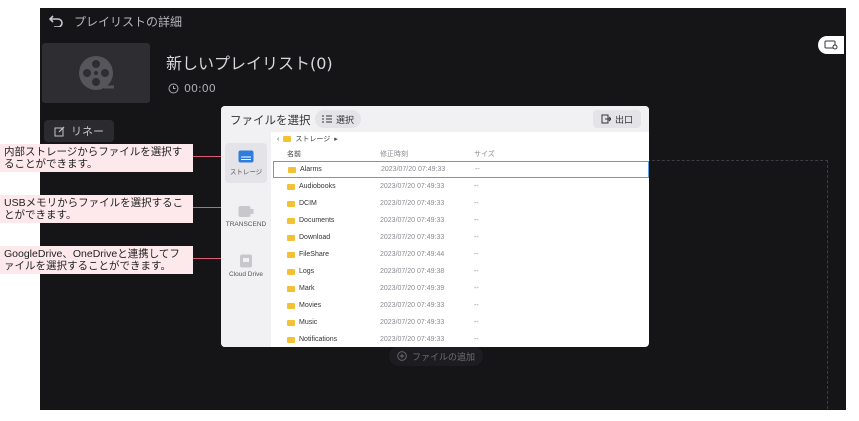 This screenshot has width=859, height=421. Describe the element at coordinates (278, 139) in the screenshot. I see `chevron-left-icon: ‹` at that location.